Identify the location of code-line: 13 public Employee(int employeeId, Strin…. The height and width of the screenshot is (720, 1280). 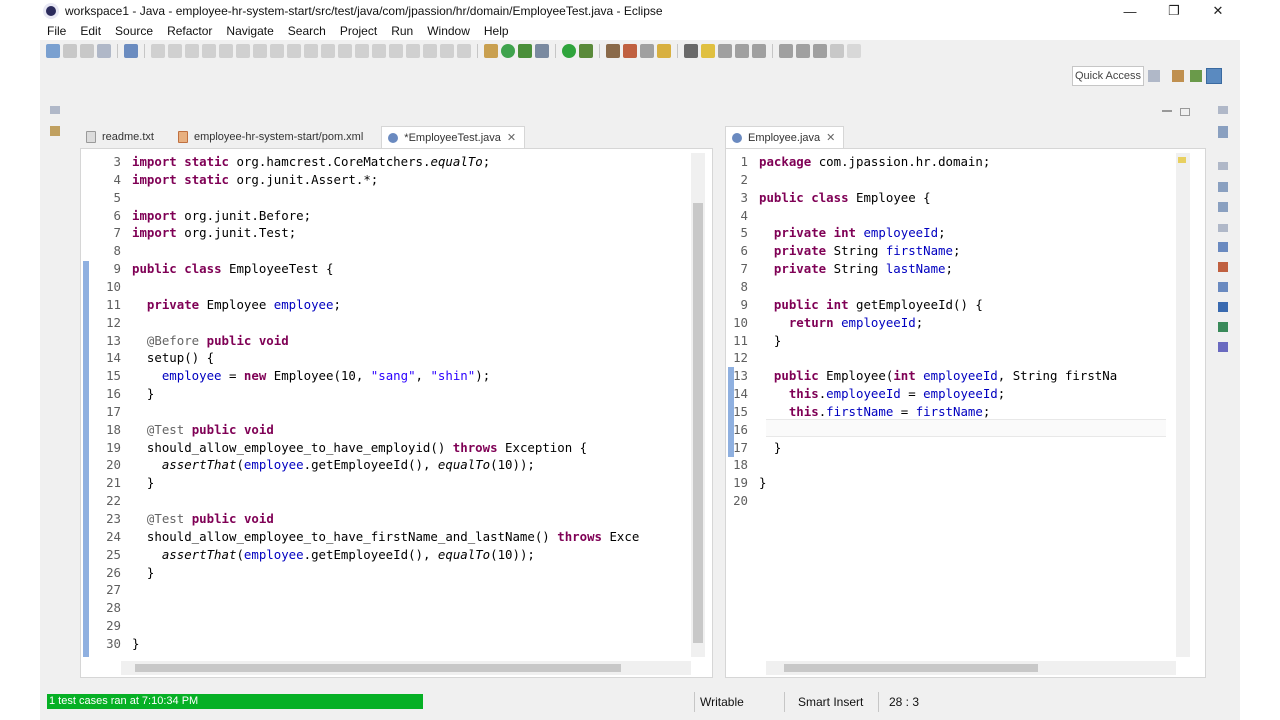
(918, 376).